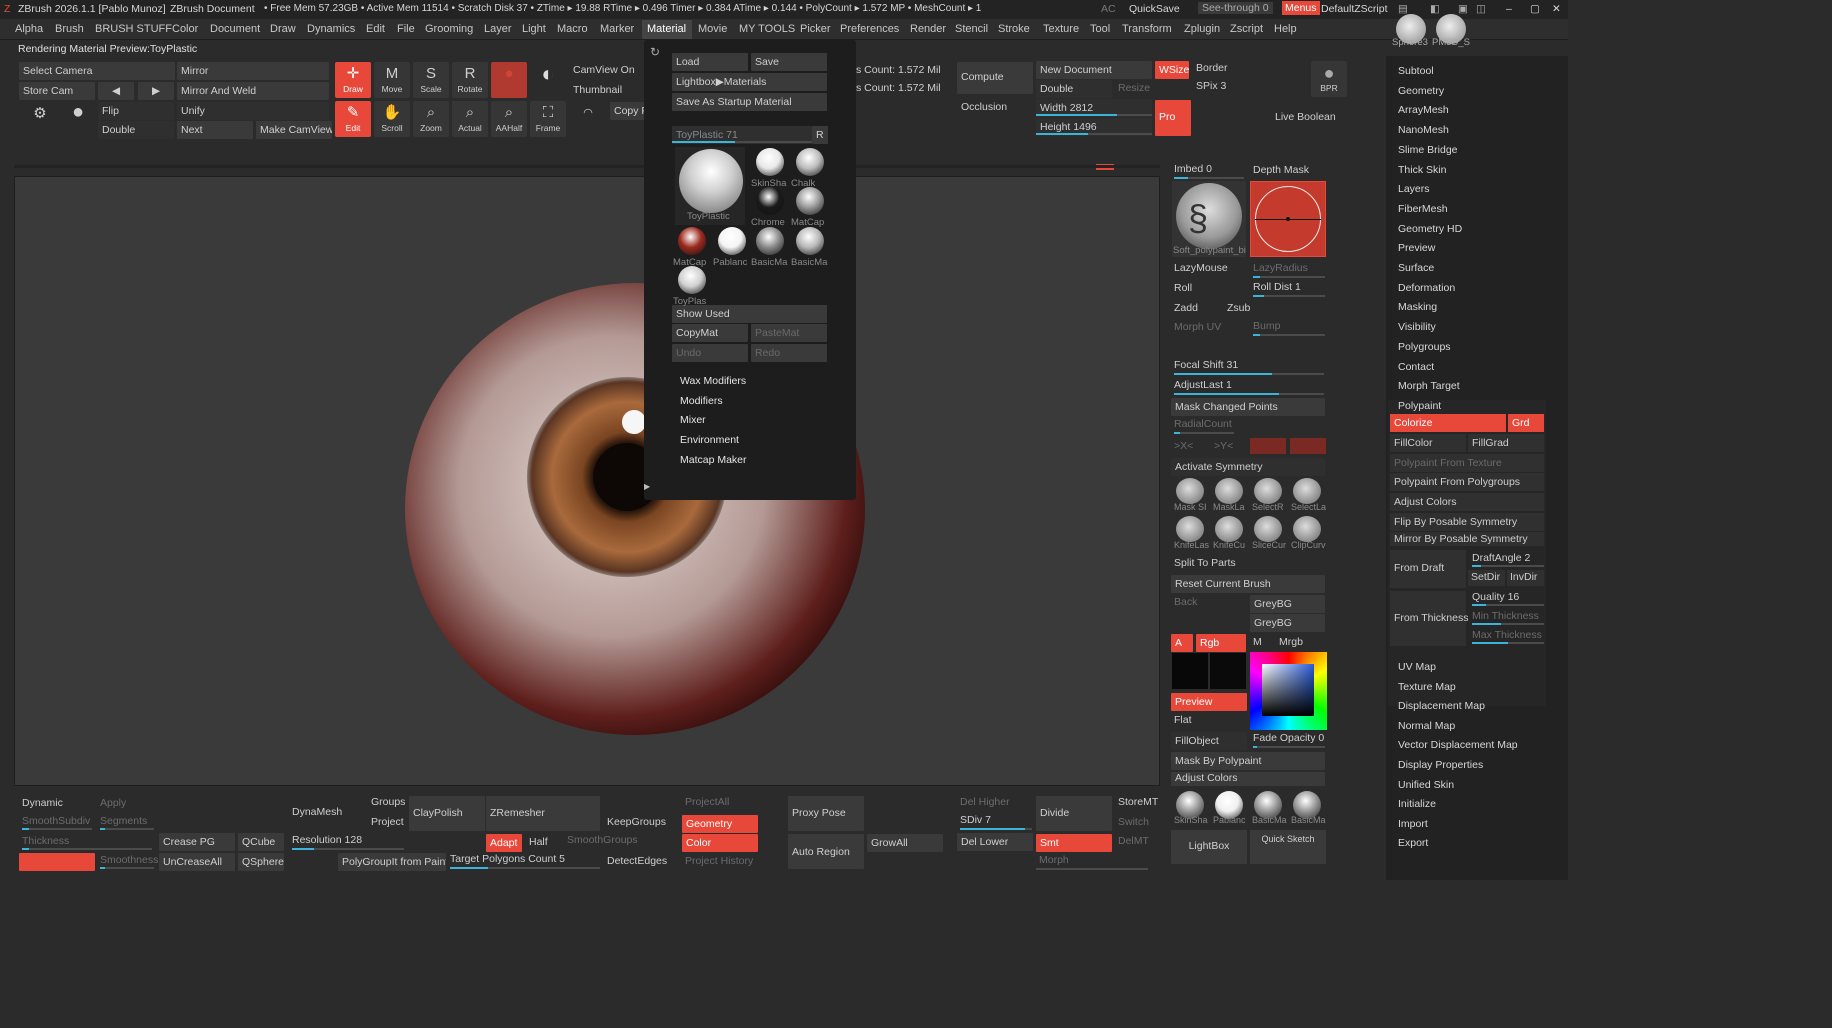  What do you see at coordinates (470, 119) in the screenshot?
I see `actual-button: ⌕ Actual` at bounding box center [470, 119].